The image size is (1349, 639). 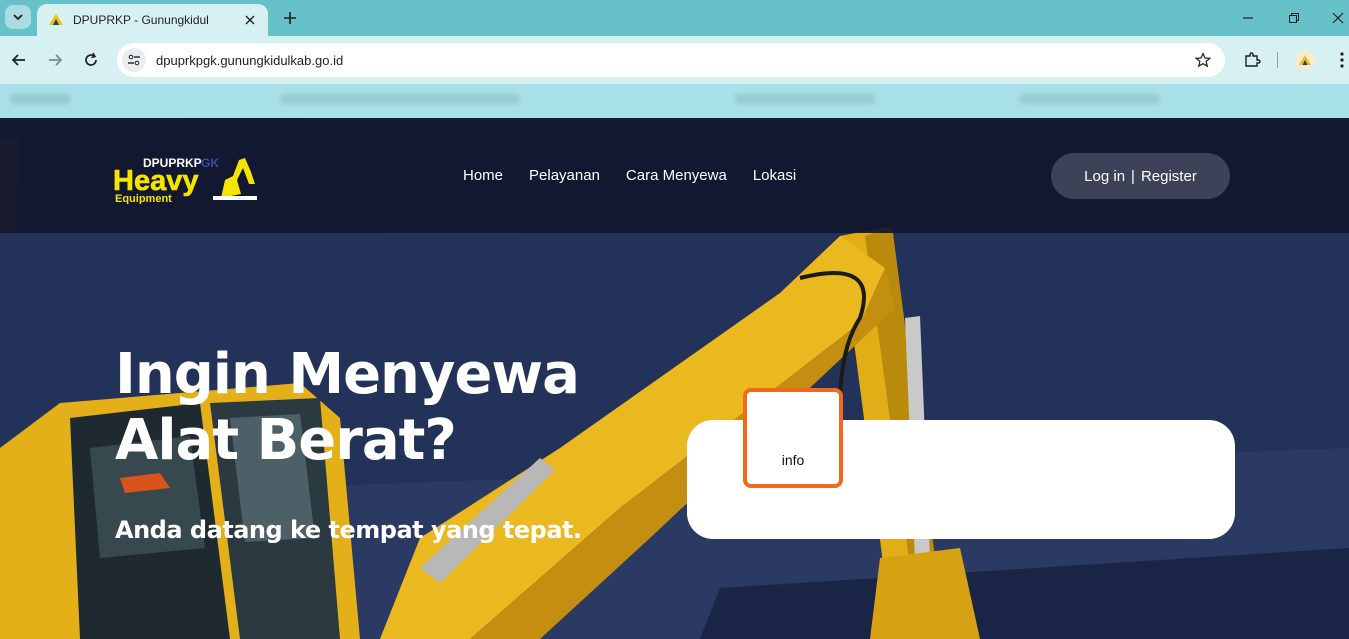 I want to click on excavator-logo-icon, so click(x=235, y=179).